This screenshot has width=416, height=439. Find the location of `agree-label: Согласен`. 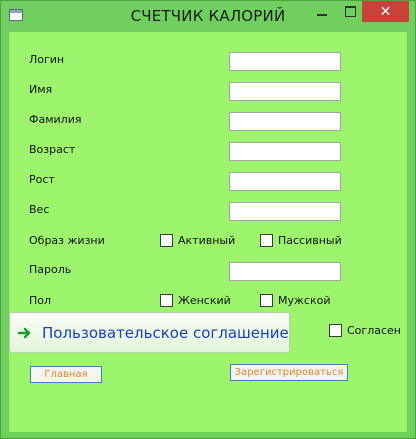

agree-label: Согласен is located at coordinates (374, 330).